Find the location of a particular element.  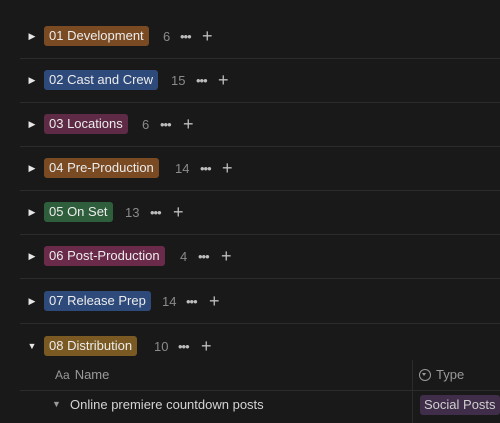

table-header: Aa Name Type is located at coordinates (250, 375).